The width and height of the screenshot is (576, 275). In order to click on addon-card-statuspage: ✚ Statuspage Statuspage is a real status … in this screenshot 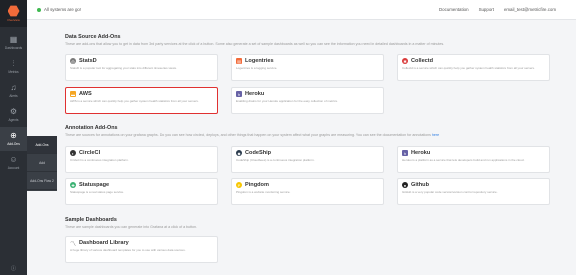, I will do `click(141, 191)`.